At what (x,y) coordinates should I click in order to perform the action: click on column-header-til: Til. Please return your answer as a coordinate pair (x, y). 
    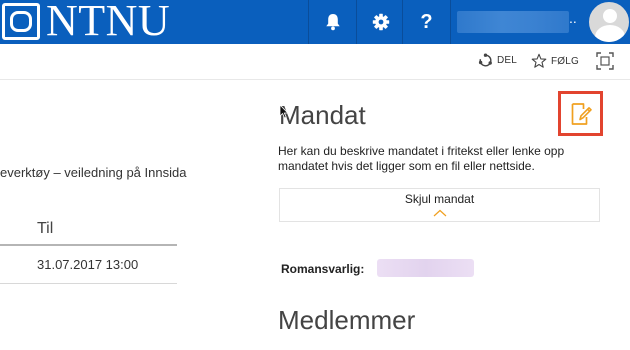
    Looking at the image, I should click on (45, 229).